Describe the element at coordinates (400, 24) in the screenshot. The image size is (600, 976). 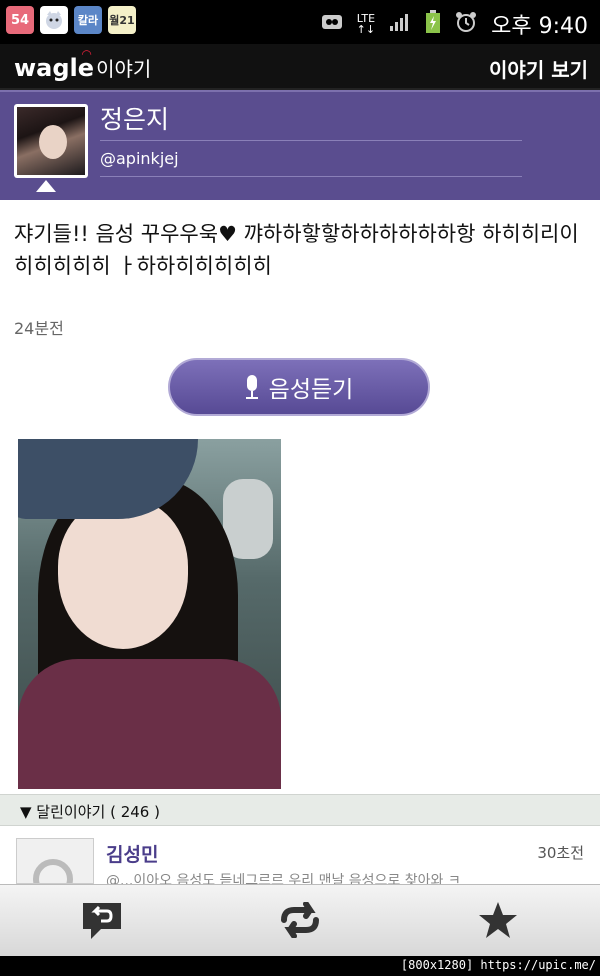
I see `signal-icon` at that location.